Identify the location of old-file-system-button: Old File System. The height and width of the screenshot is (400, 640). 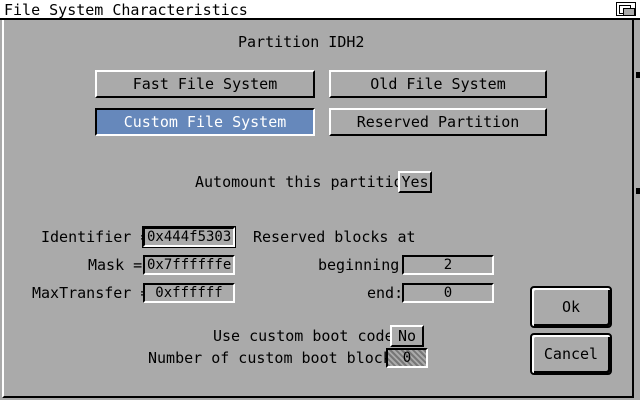
(438, 84).